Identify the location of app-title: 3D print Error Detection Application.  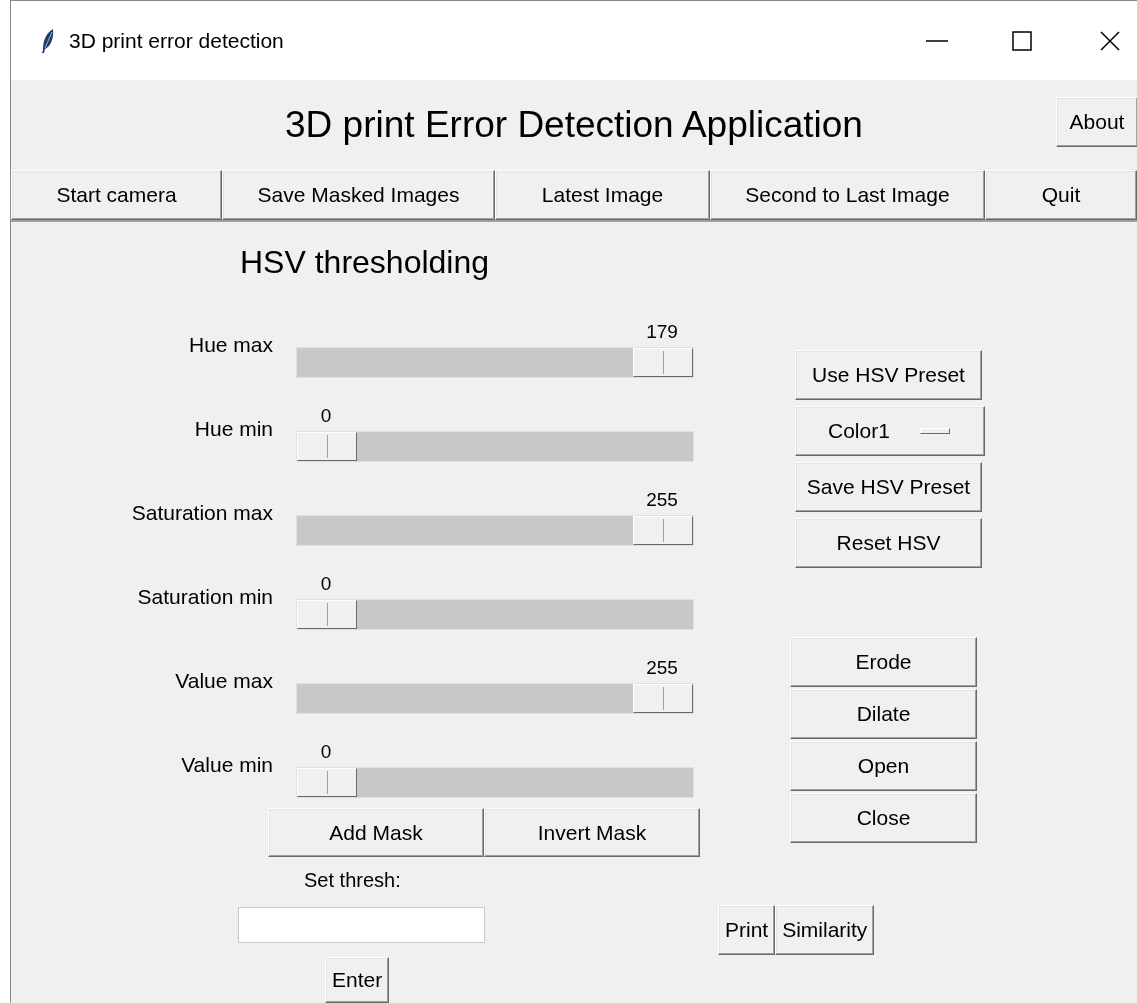
(574, 125).